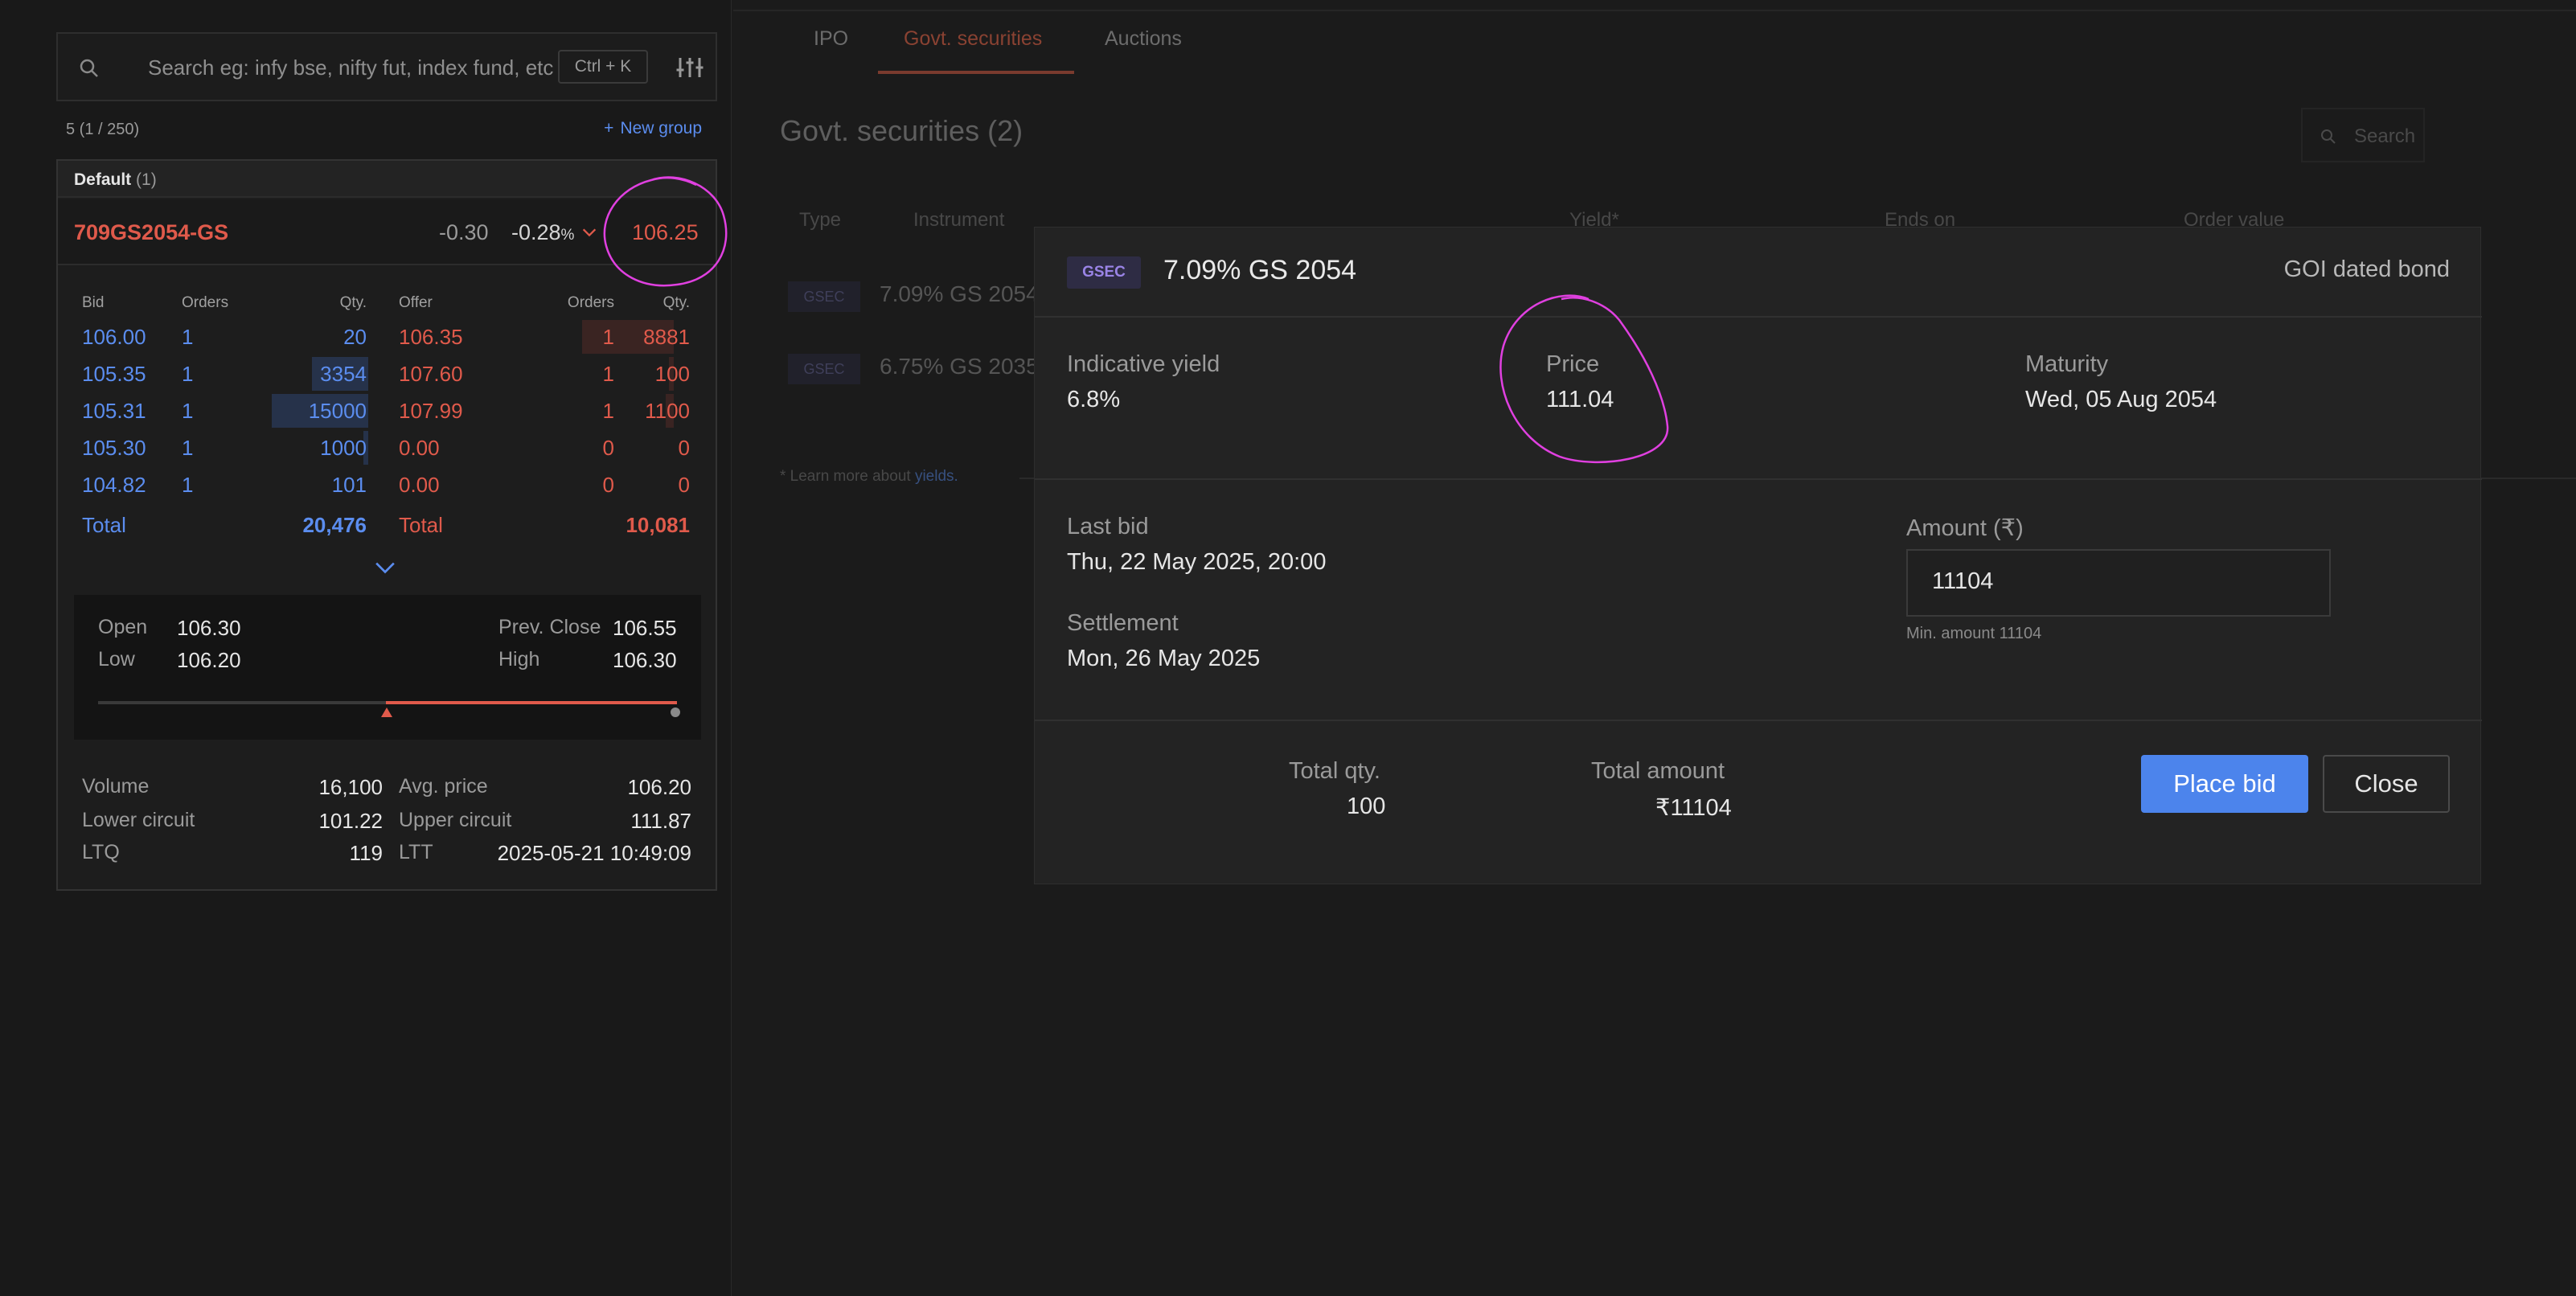  What do you see at coordinates (1758, 479) in the screenshot?
I see `modal-divider` at bounding box center [1758, 479].